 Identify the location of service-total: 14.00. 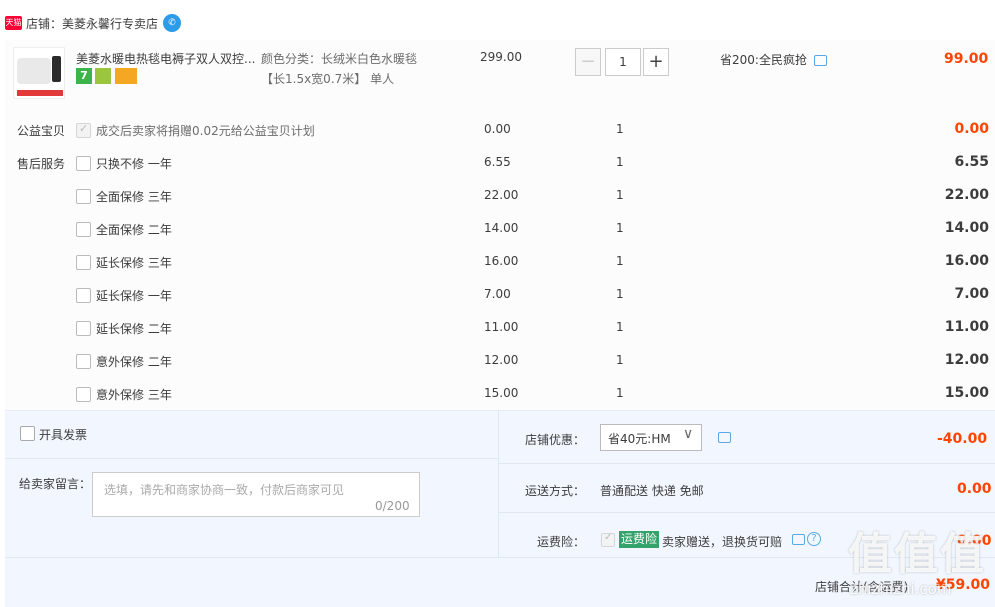
(966, 228).